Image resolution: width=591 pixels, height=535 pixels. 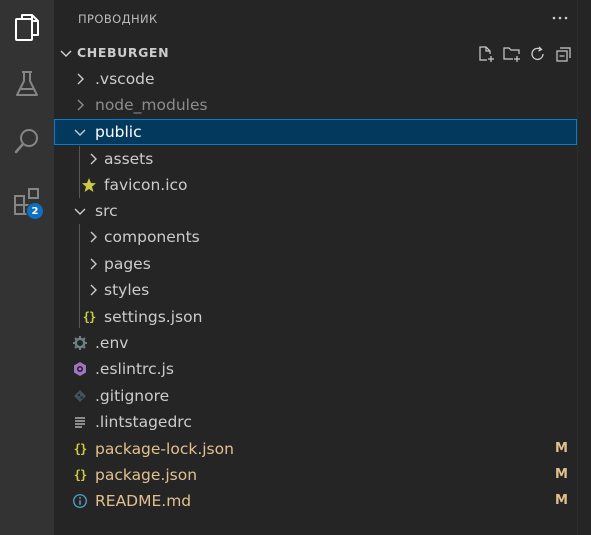 What do you see at coordinates (123, 52) in the screenshot?
I see `workspace-title: CHEBURGEN` at bounding box center [123, 52].